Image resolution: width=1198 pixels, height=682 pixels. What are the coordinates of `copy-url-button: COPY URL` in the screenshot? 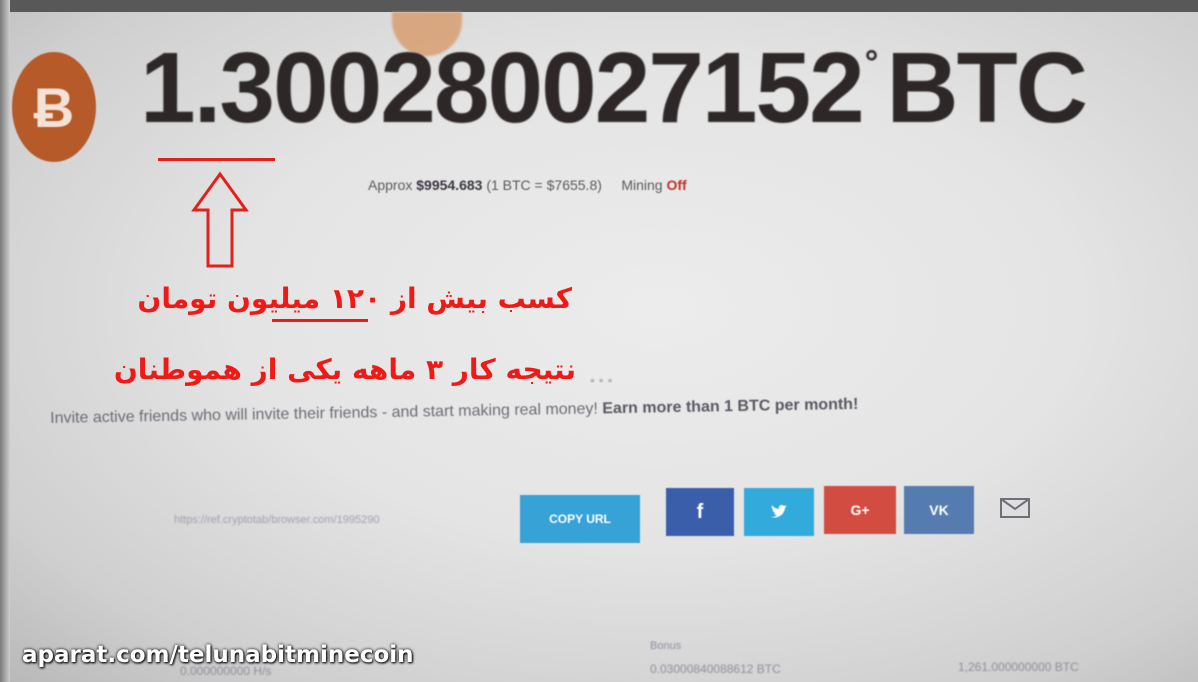 It's located at (580, 519).